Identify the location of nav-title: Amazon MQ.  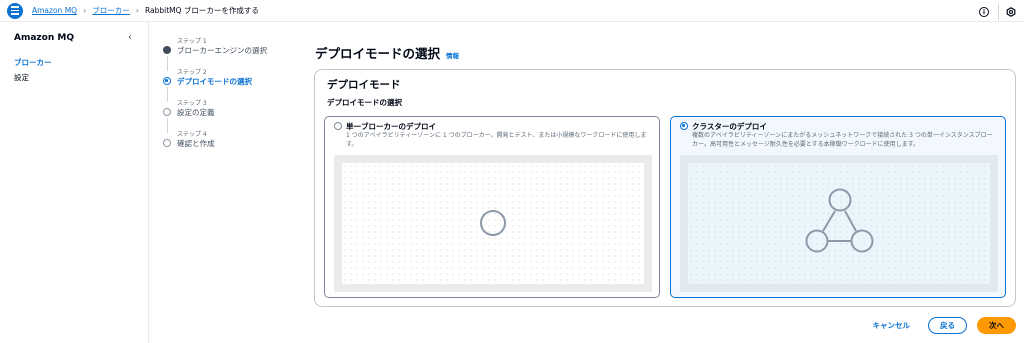
(44, 38).